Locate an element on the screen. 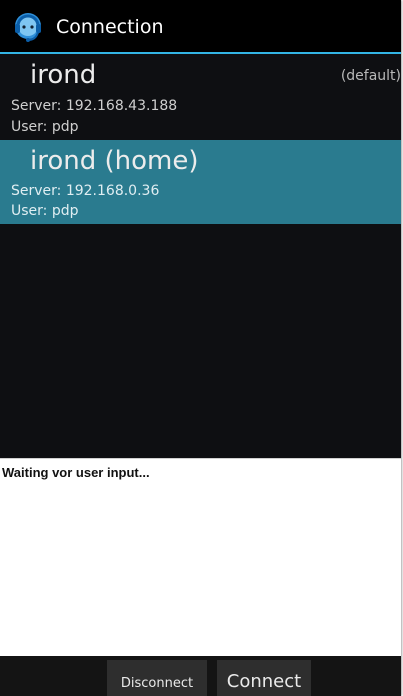  default-badge: (default) is located at coordinates (370, 76).